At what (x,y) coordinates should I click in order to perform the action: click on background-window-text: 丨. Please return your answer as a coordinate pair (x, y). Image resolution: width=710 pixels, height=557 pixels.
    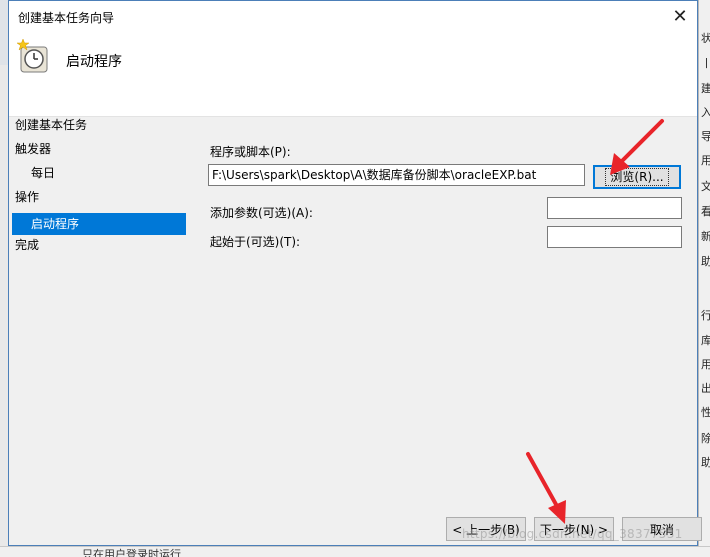
    Looking at the image, I should click on (705, 63).